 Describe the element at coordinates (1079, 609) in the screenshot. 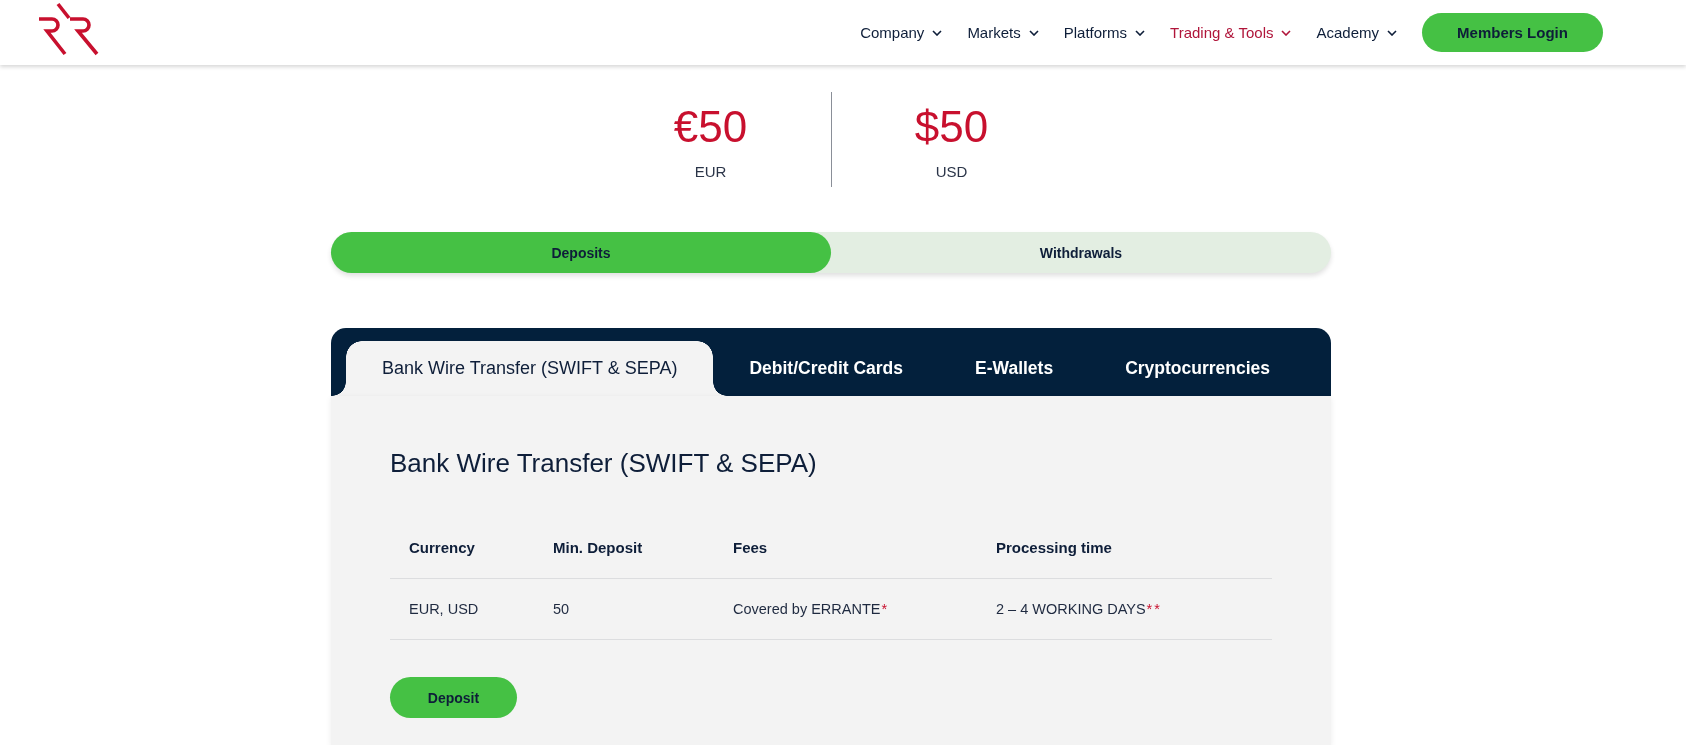

I see `table-cell: 2 – 4 WORKING DAYS**` at that location.